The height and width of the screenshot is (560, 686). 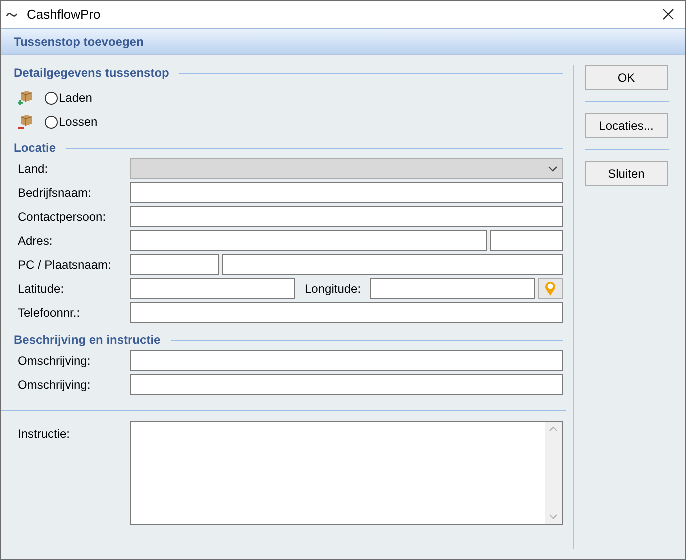 I want to click on box-minus-icon, so click(x=25, y=122).